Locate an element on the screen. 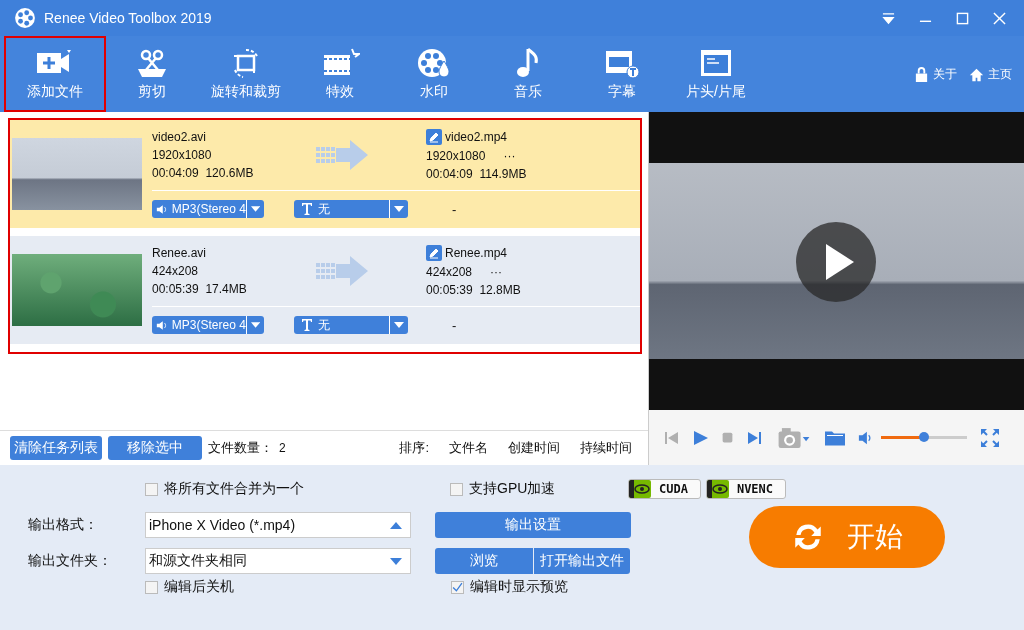 Image resolution: width=1024 pixels, height=630 pixels. toolbar-tool-button: 片头/片尾 is located at coordinates (716, 74).